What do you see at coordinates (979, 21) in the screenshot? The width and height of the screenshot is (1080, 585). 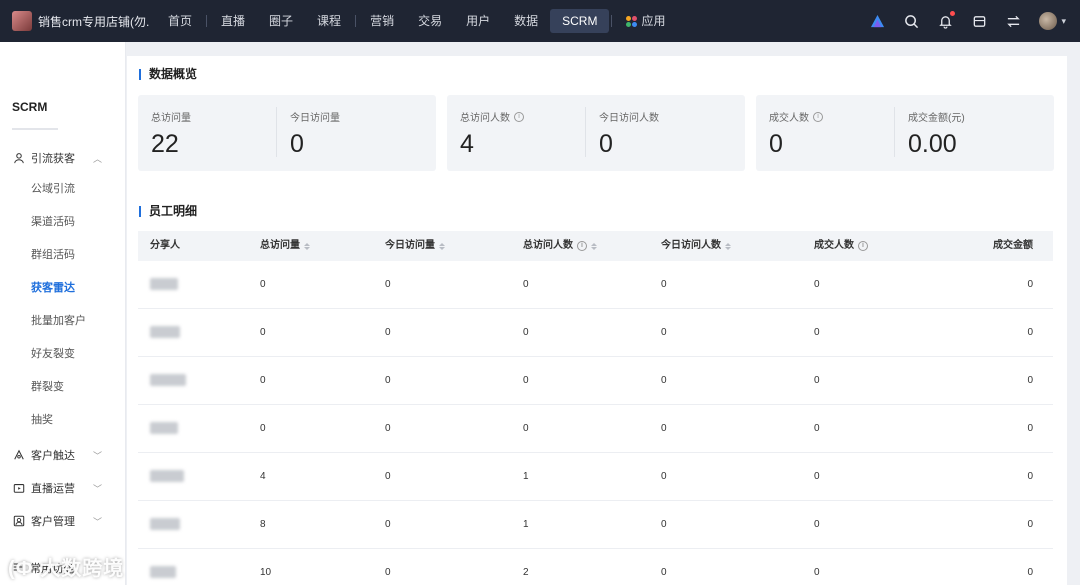 I see `store-icon` at bounding box center [979, 21].